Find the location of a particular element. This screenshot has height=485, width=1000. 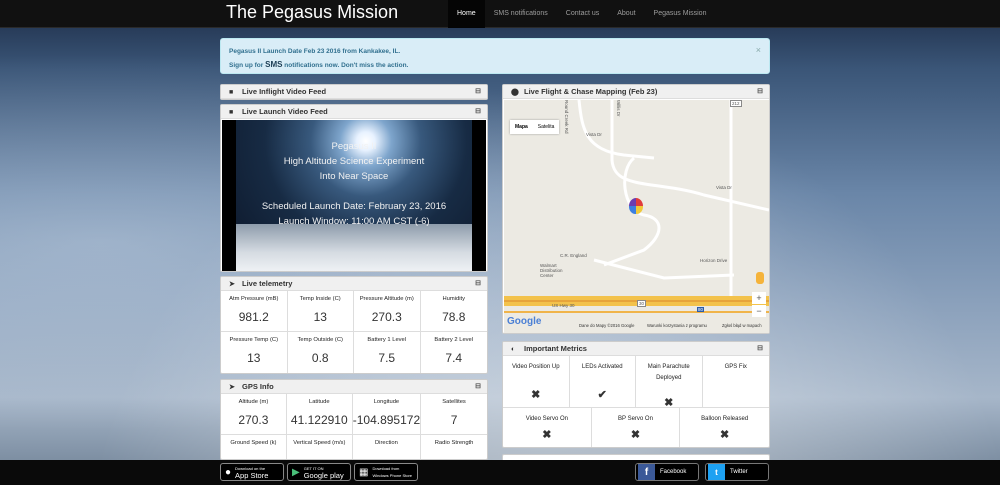

telemetry-cell: Temp Inside (C) 13 is located at coordinates (320, 311).